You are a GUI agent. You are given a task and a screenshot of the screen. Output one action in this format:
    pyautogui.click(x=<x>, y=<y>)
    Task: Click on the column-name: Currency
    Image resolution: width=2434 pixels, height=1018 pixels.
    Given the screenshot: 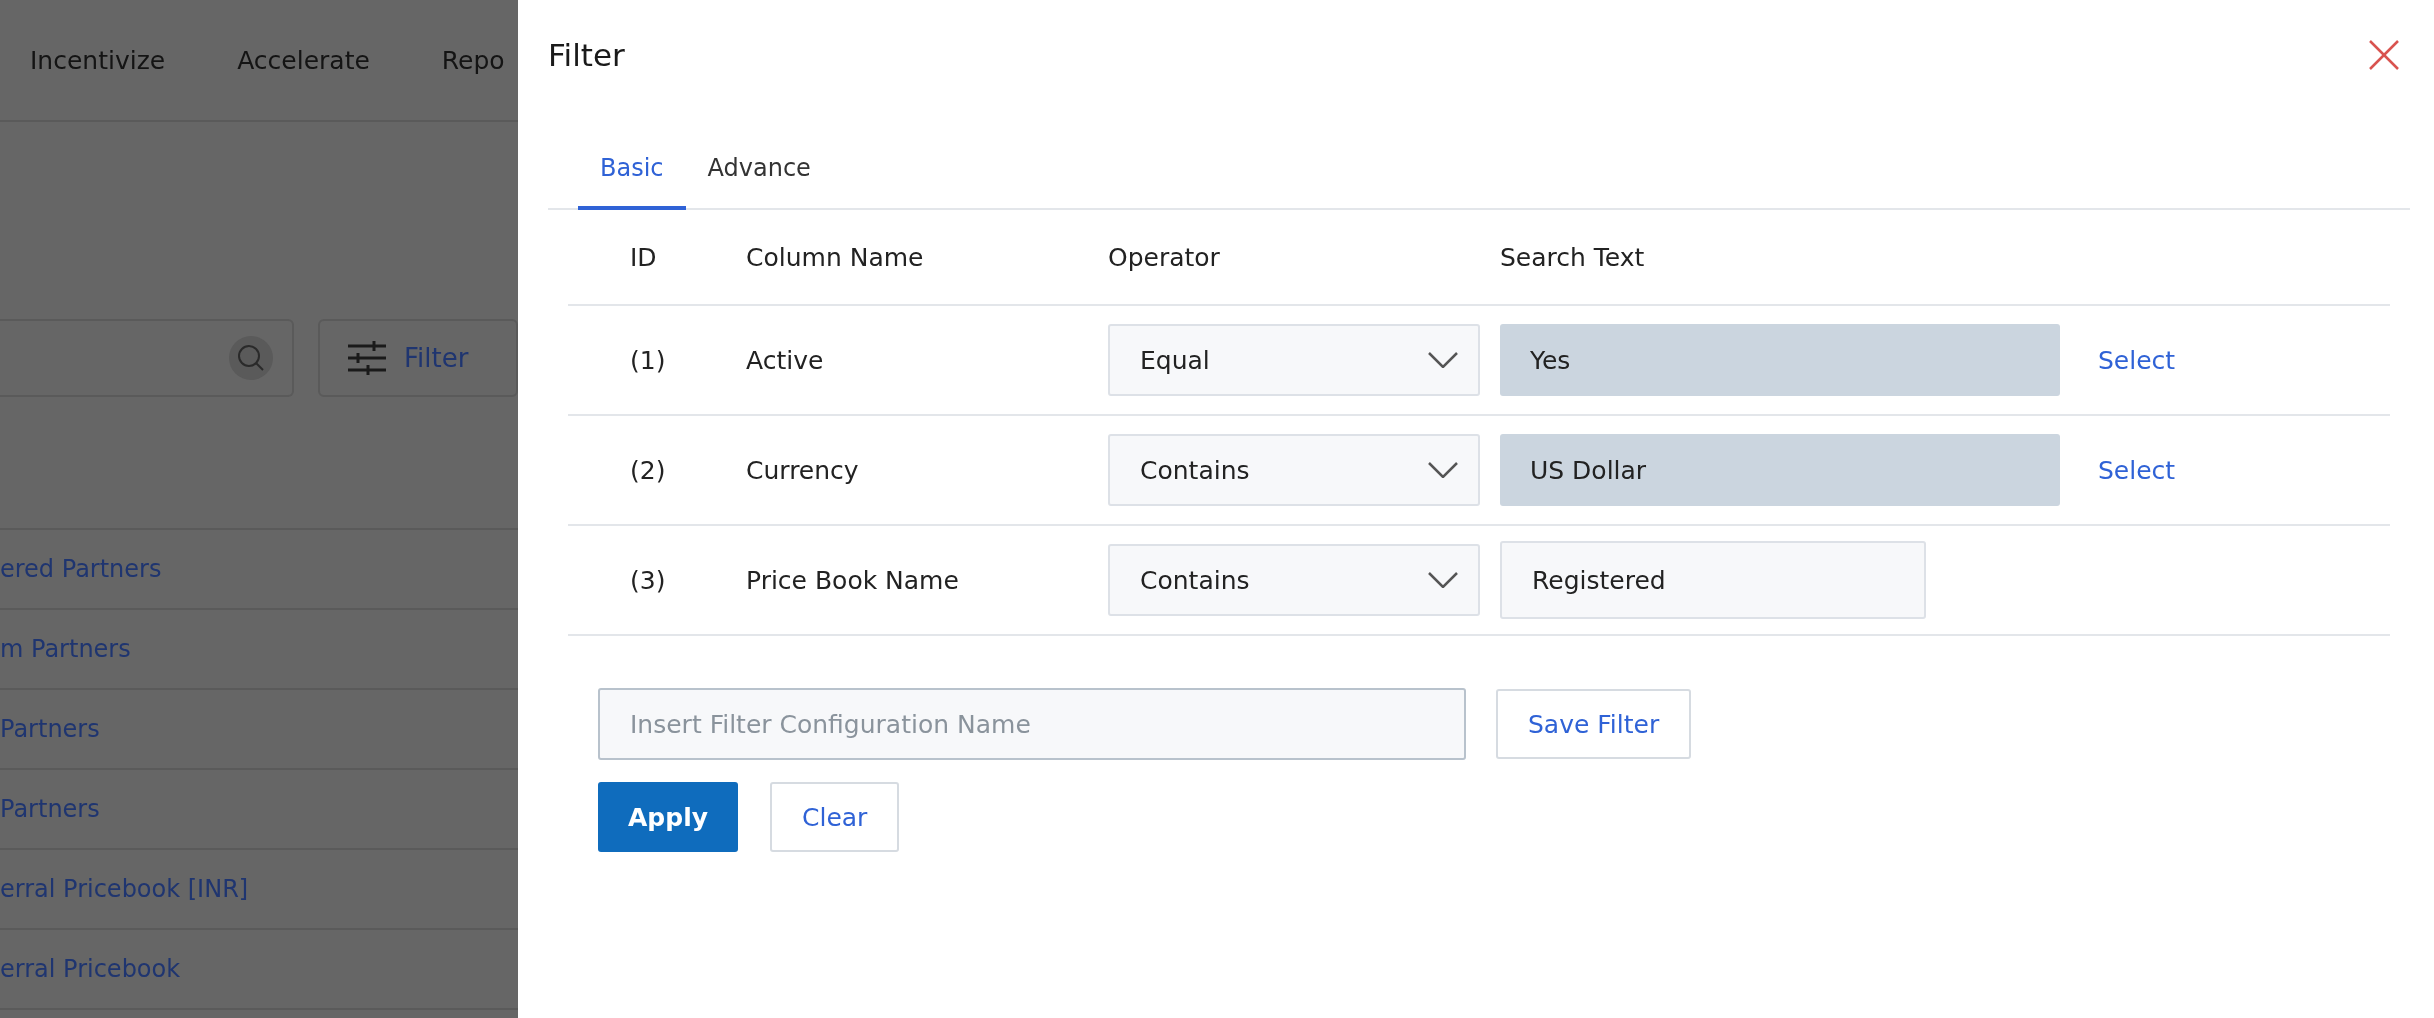 What is the action you would take?
    pyautogui.click(x=803, y=470)
    